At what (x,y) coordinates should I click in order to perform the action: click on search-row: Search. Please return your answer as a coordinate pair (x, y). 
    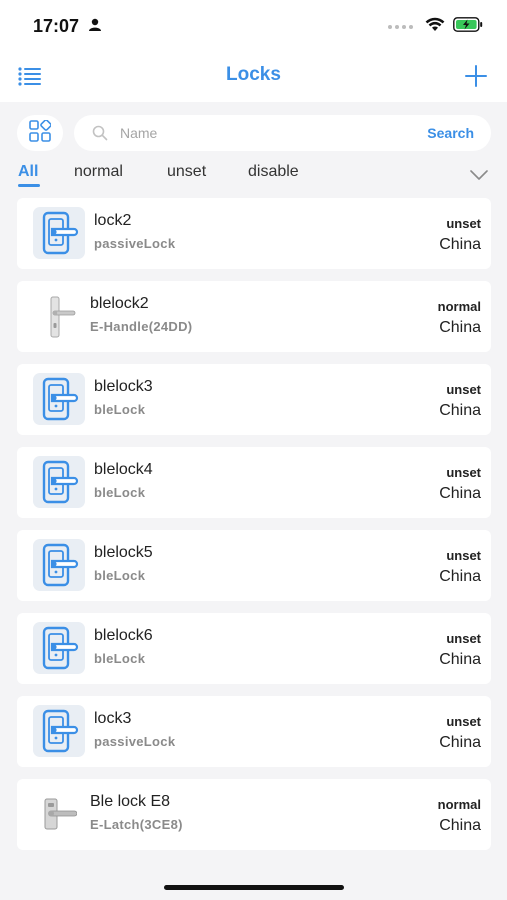
    Looking at the image, I should click on (253, 132).